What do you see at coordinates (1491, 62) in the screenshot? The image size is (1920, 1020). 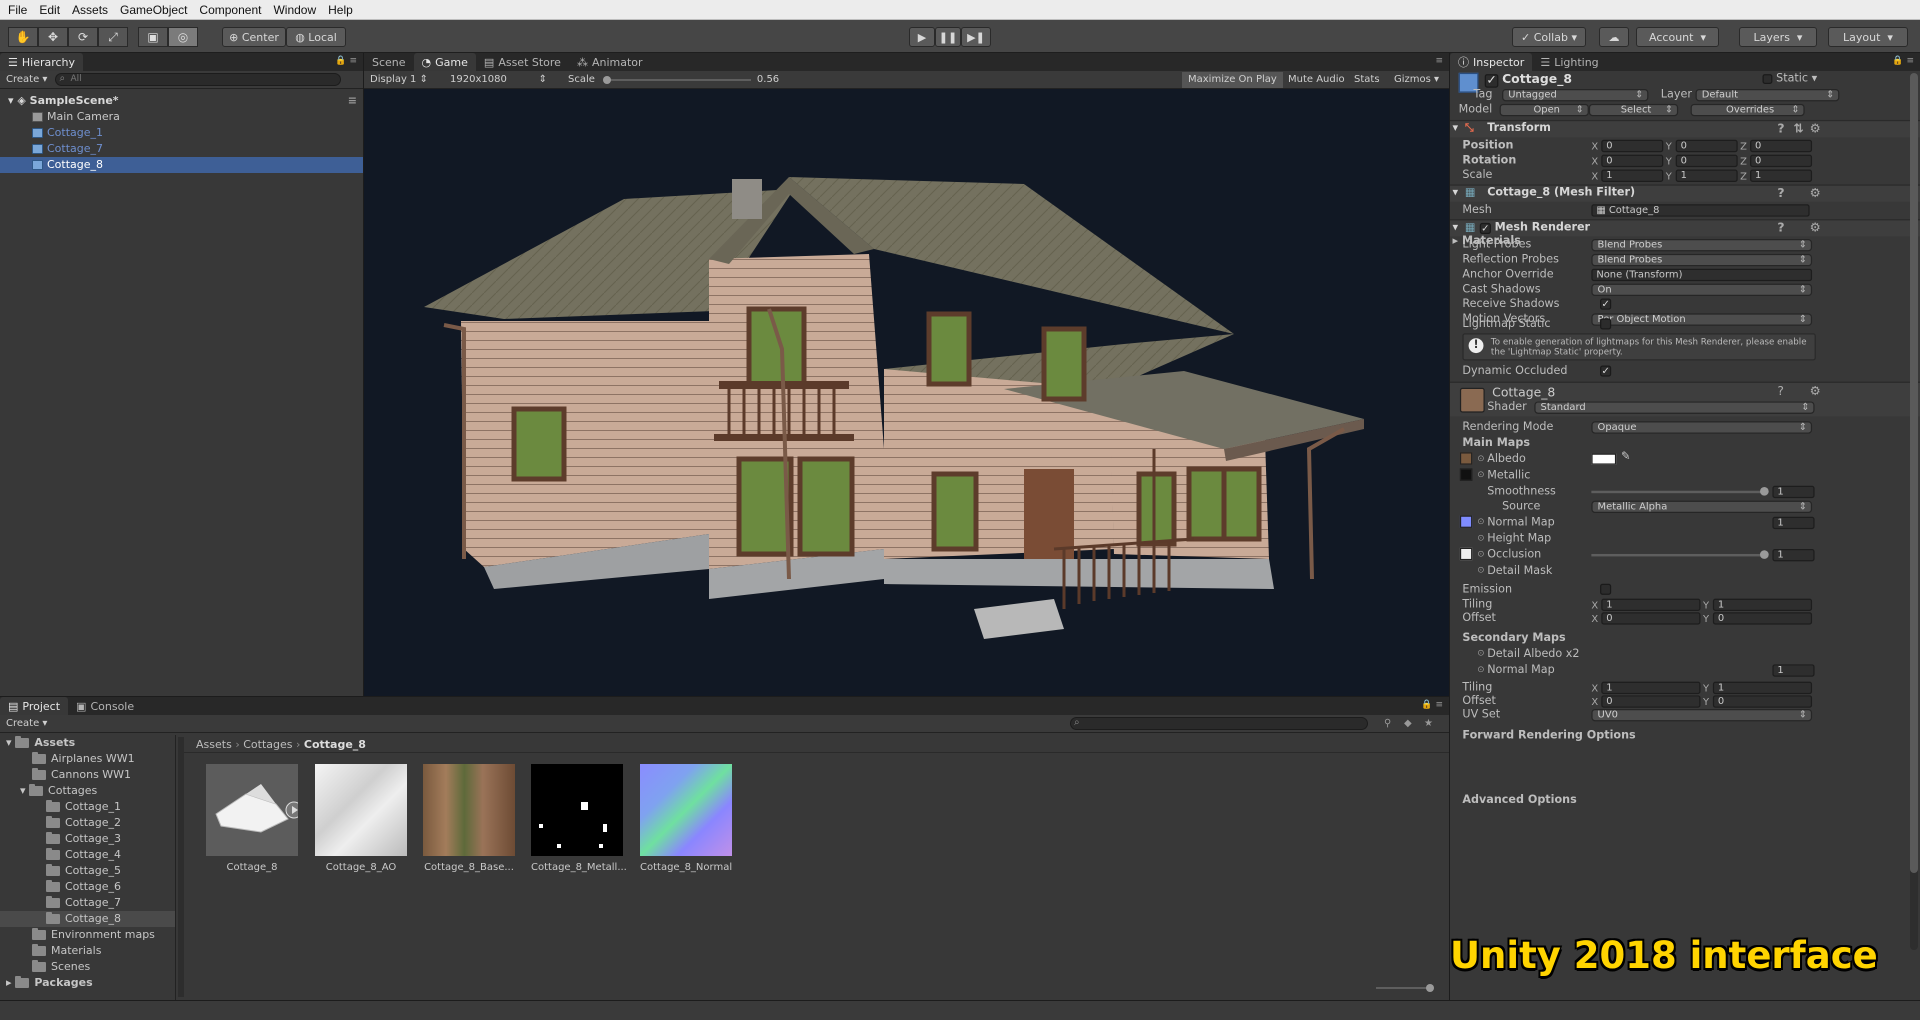 I see `tab-inspector: ⓘ Inspector` at bounding box center [1491, 62].